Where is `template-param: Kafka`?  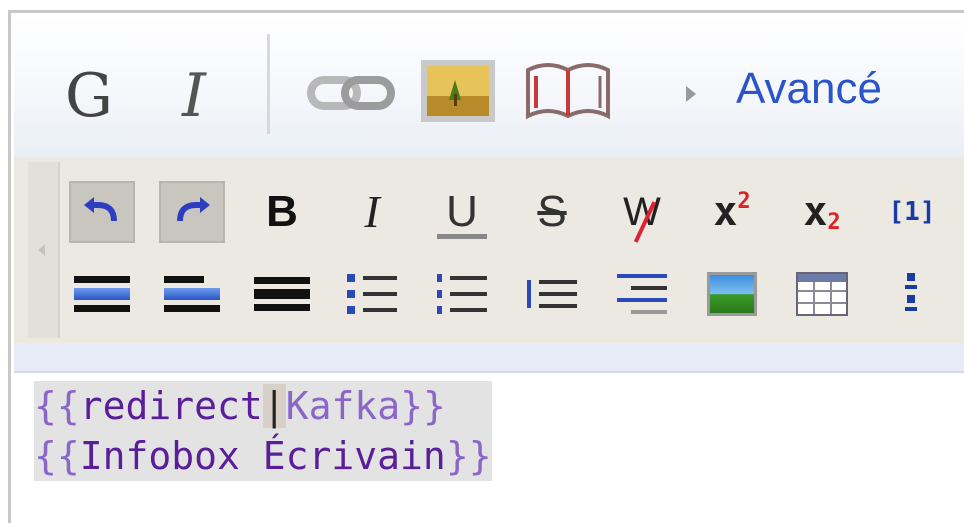
template-param: Kafka is located at coordinates (343, 406).